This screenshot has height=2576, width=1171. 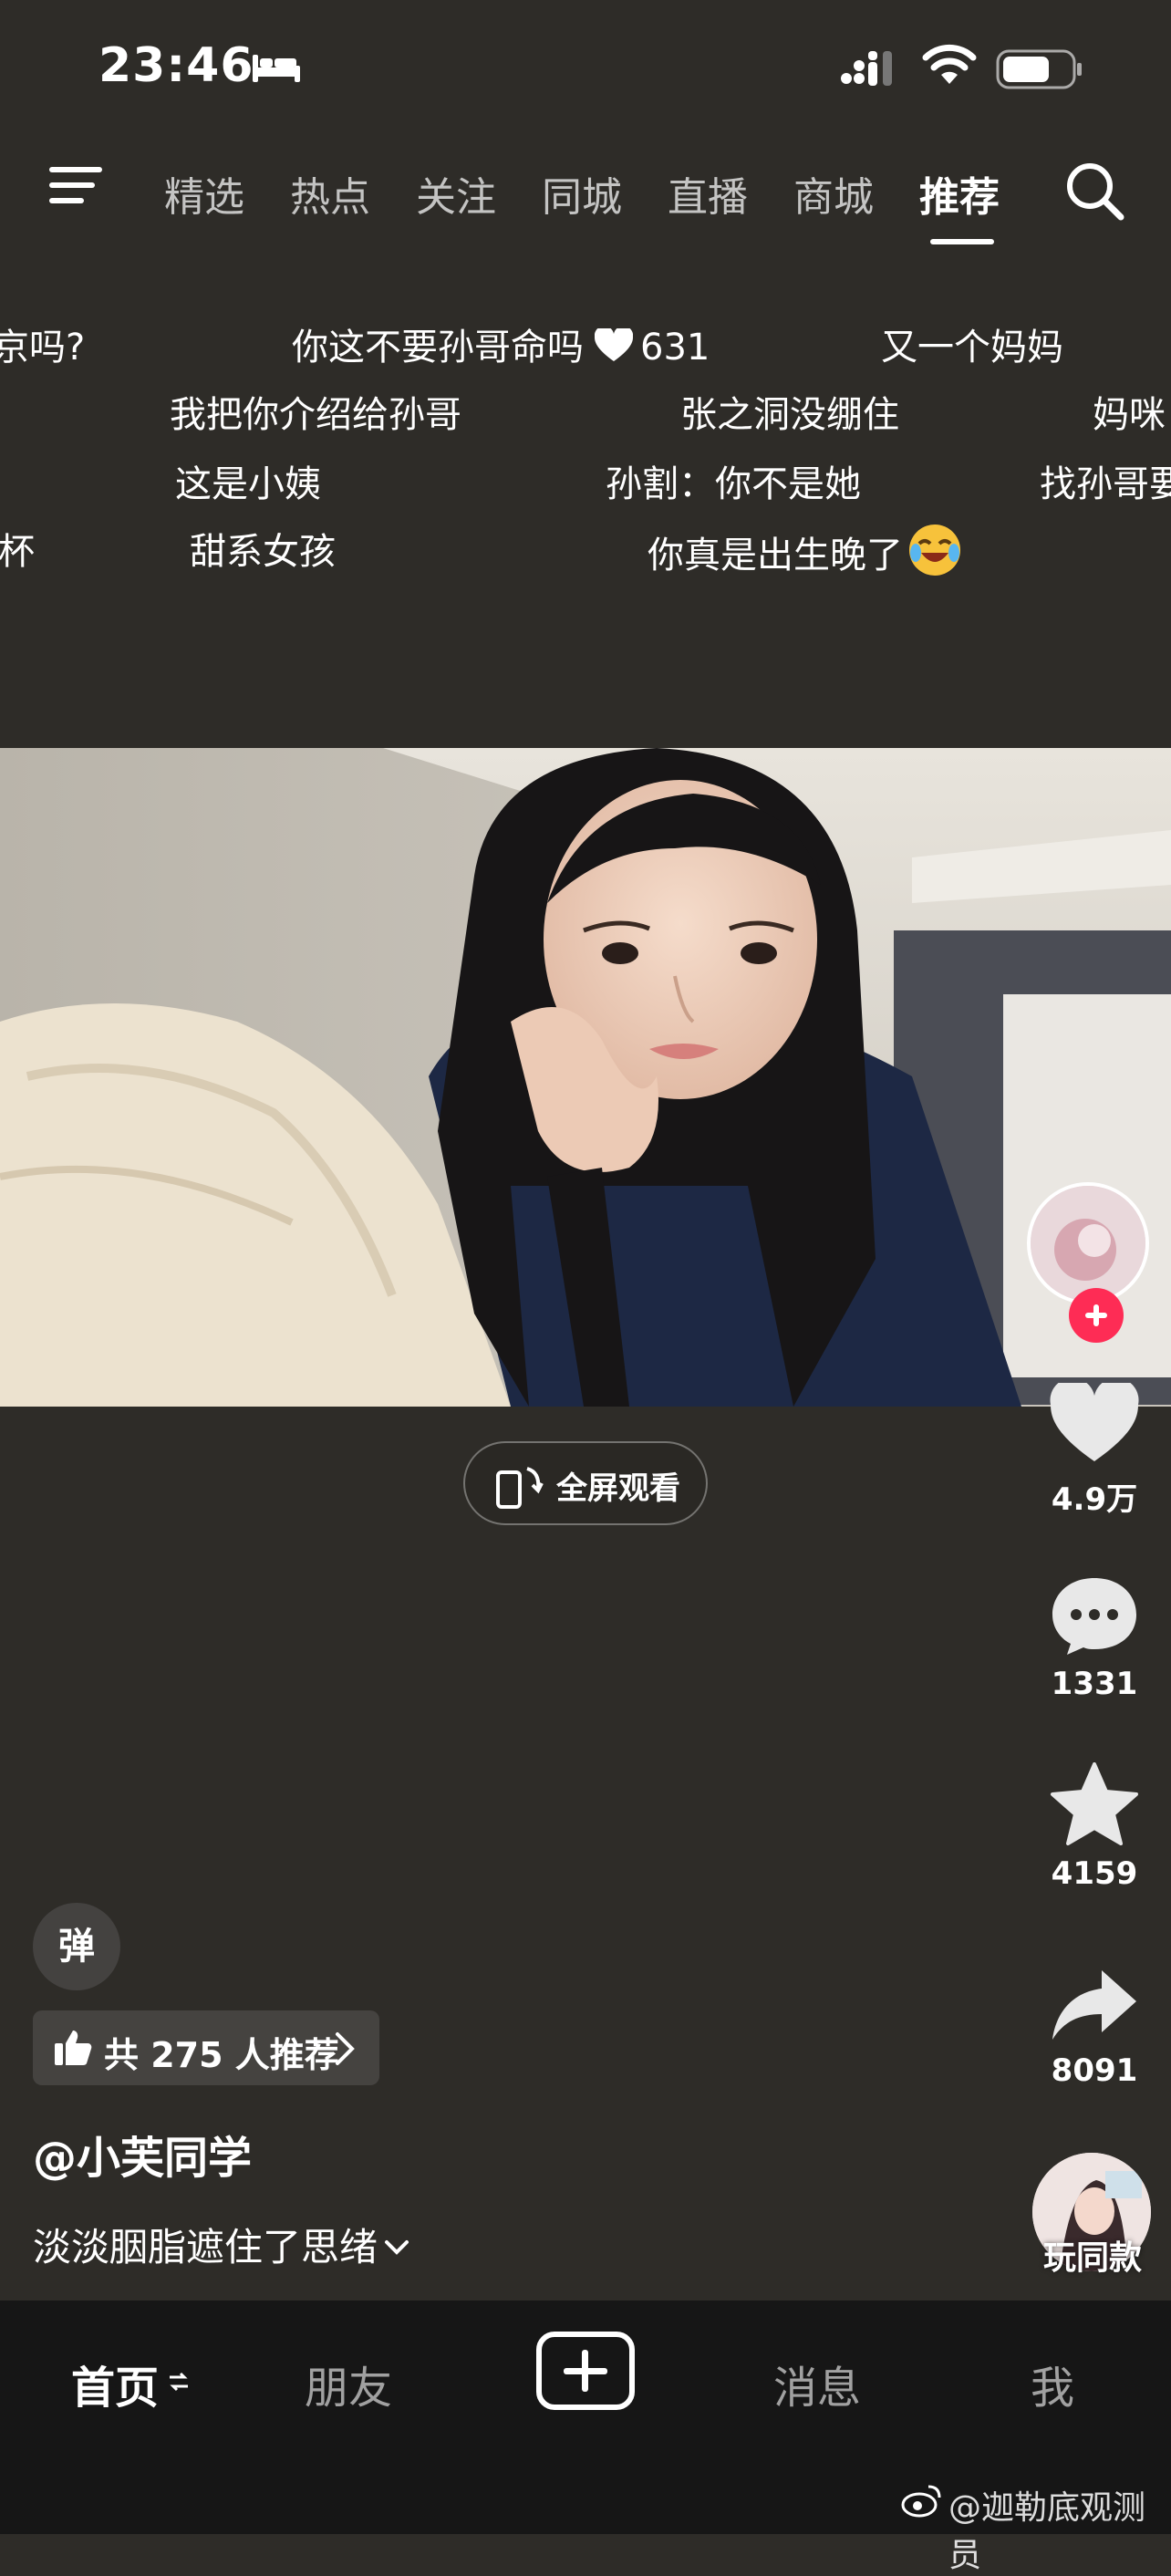 I want to click on danmu-comment: 甜系女孩, so click(x=263, y=552).